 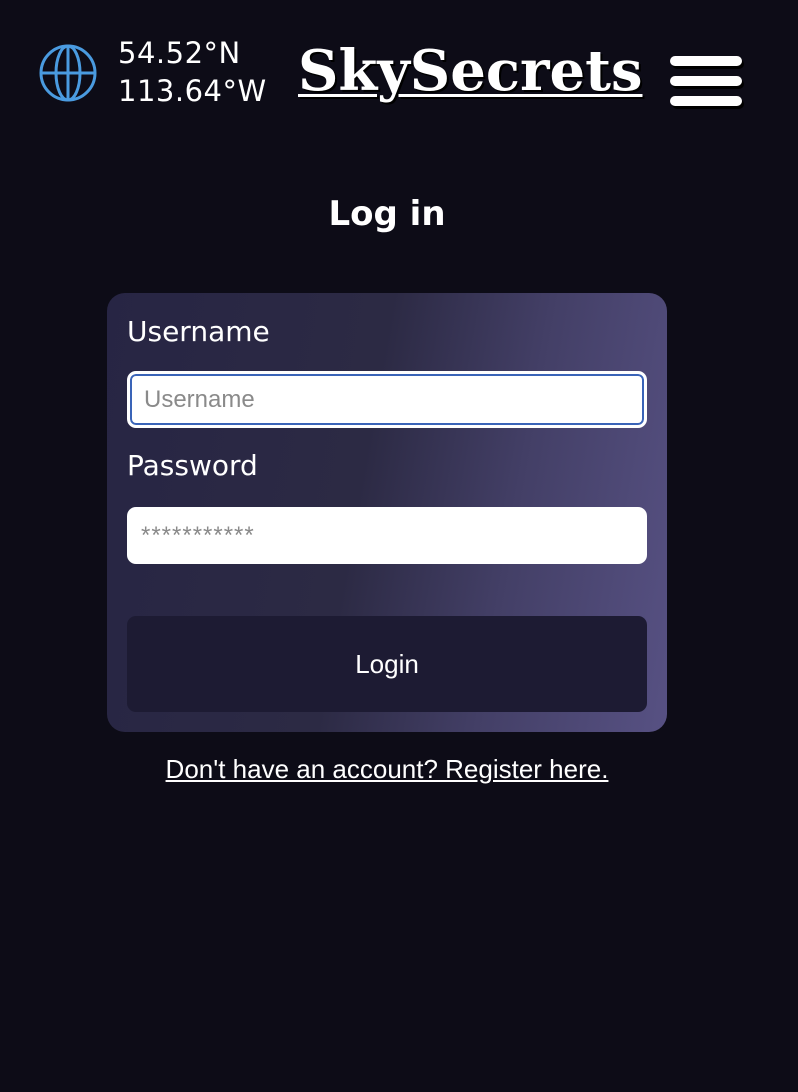 What do you see at coordinates (470, 71) in the screenshot?
I see `brand-logo: SkySecrets` at bounding box center [470, 71].